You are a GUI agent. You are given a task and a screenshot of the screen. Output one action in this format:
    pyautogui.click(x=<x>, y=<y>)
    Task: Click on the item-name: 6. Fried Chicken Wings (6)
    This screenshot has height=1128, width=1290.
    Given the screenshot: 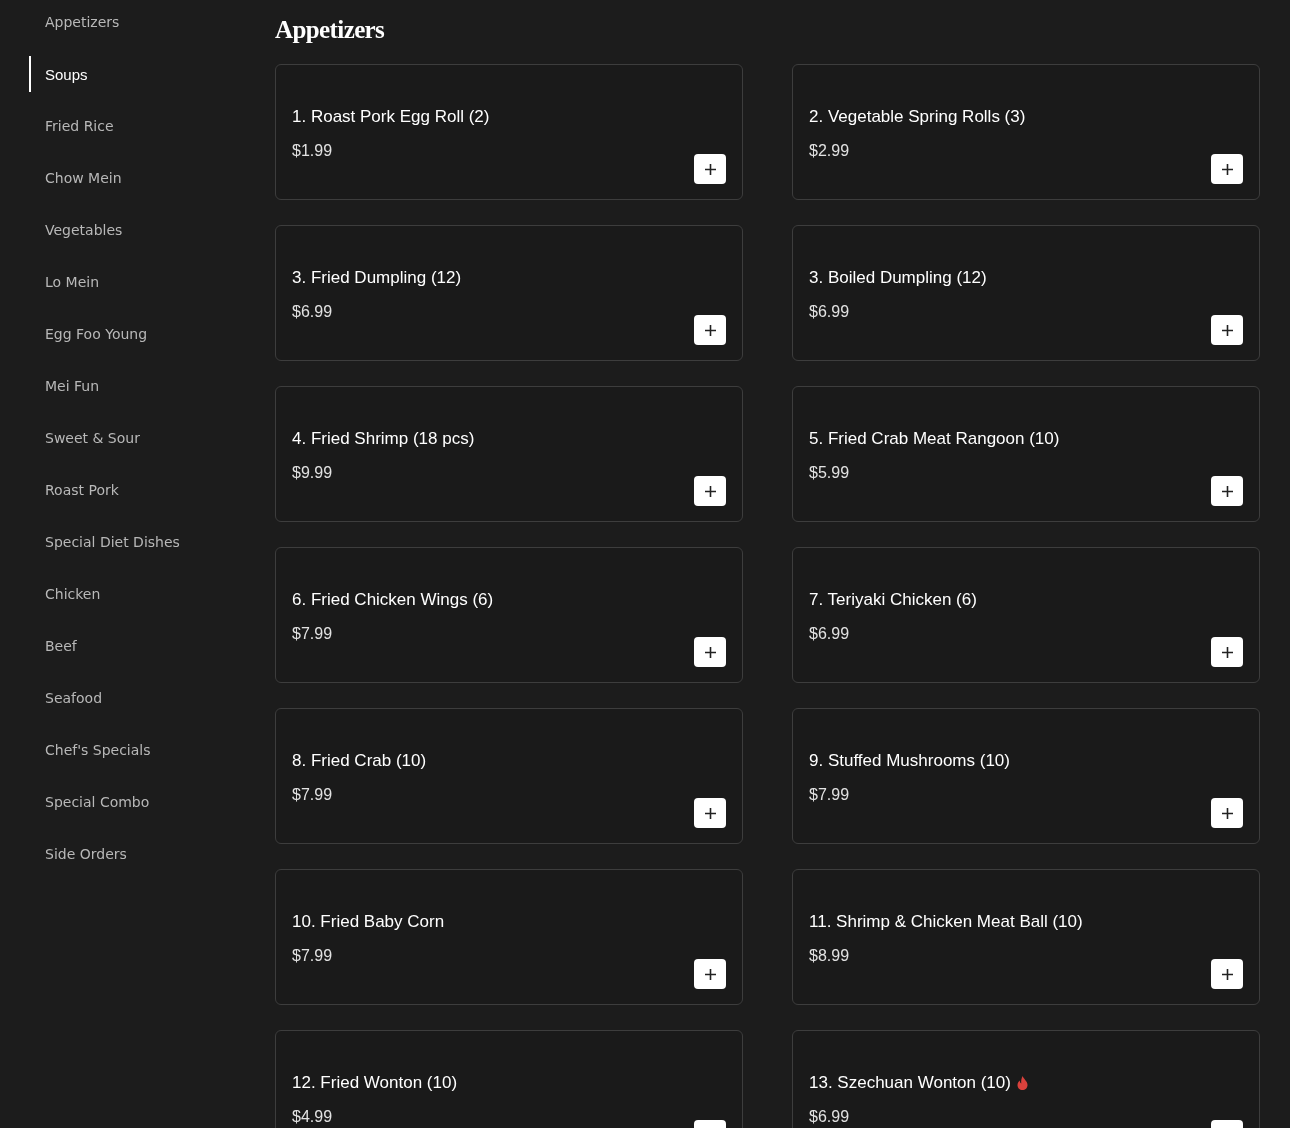 What is the action you would take?
    pyautogui.click(x=393, y=600)
    